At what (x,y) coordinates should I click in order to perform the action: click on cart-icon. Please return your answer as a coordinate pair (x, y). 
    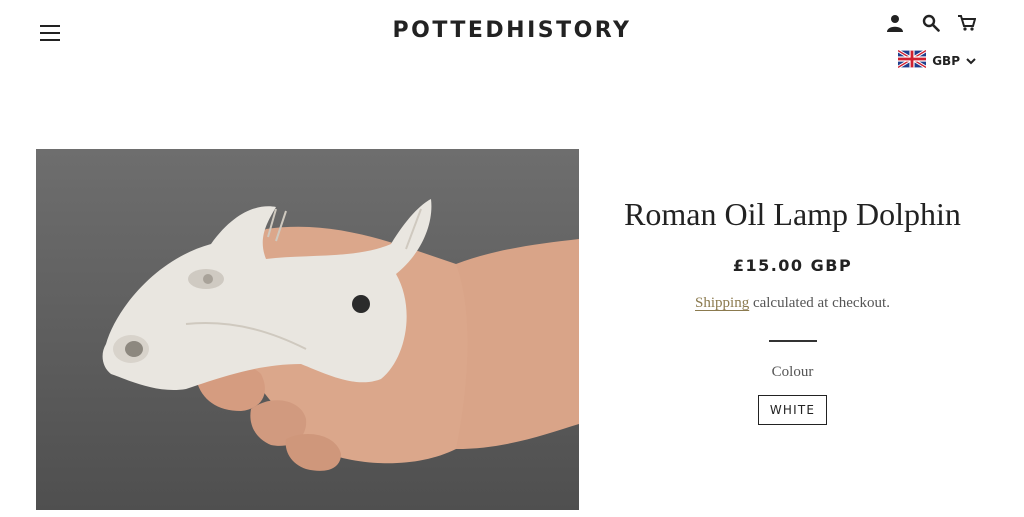
    Looking at the image, I should click on (967, 23).